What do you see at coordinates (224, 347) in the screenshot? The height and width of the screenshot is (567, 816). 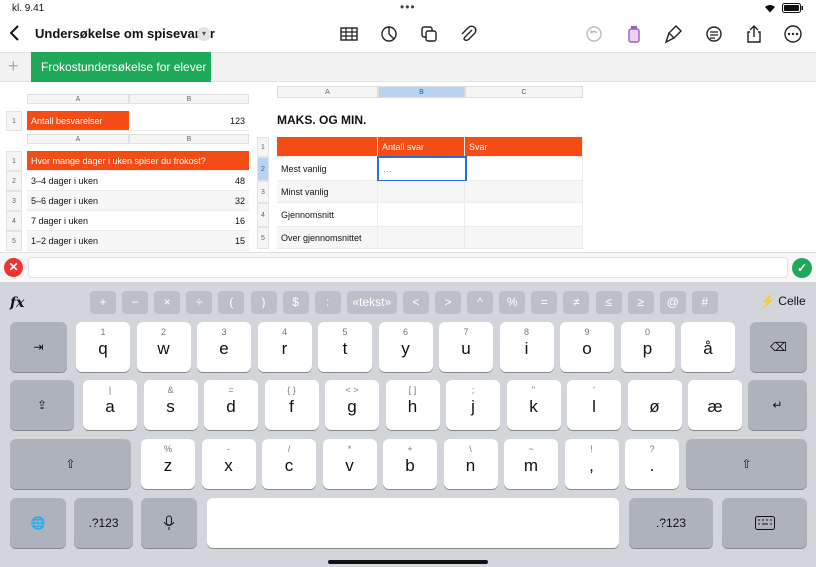 I see `letter-key: 3e` at bounding box center [224, 347].